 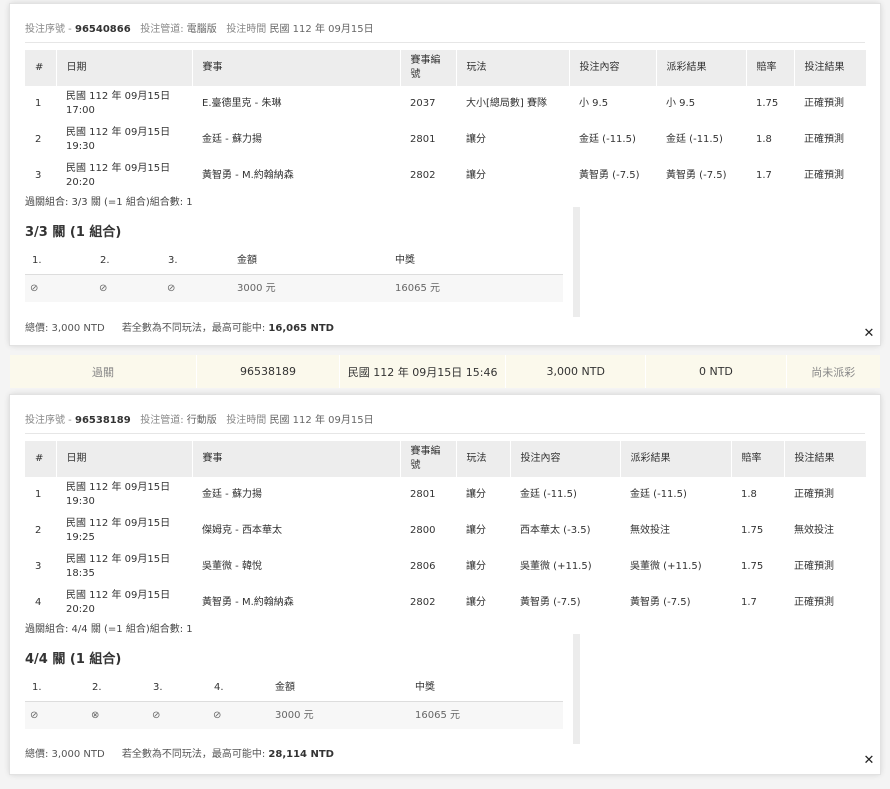 I want to click on bar-amount: 3,000 NTD, so click(x=575, y=371).